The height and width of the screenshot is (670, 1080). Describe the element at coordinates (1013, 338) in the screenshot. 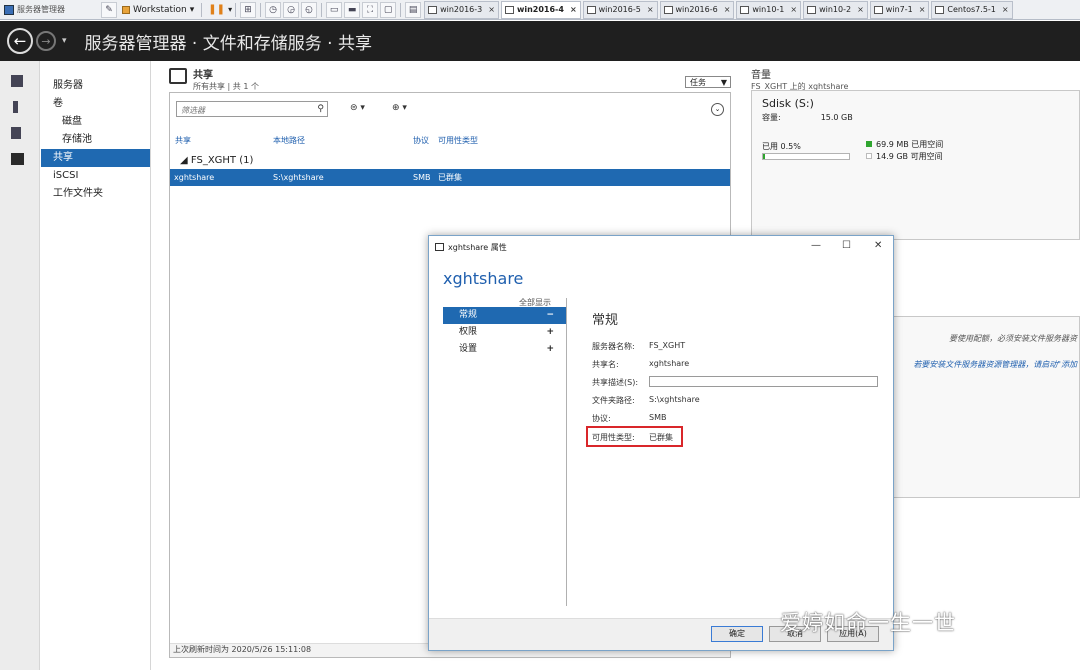

I see `quota-hint: 要使用配额，必须安装文件服务器资` at that location.